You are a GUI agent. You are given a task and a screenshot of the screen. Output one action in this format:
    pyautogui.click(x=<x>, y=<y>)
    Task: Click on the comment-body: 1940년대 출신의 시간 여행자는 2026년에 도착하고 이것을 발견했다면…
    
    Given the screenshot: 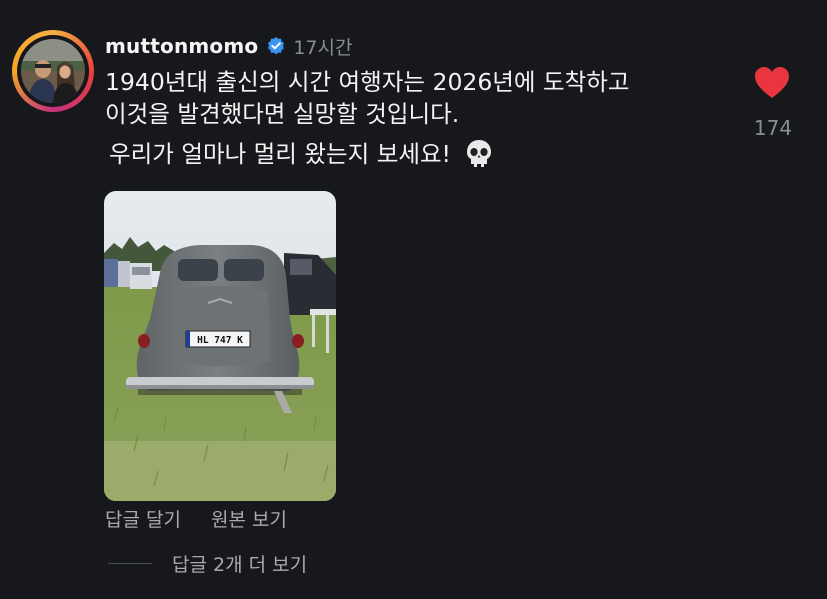 What is the action you would take?
    pyautogui.click(x=415, y=118)
    